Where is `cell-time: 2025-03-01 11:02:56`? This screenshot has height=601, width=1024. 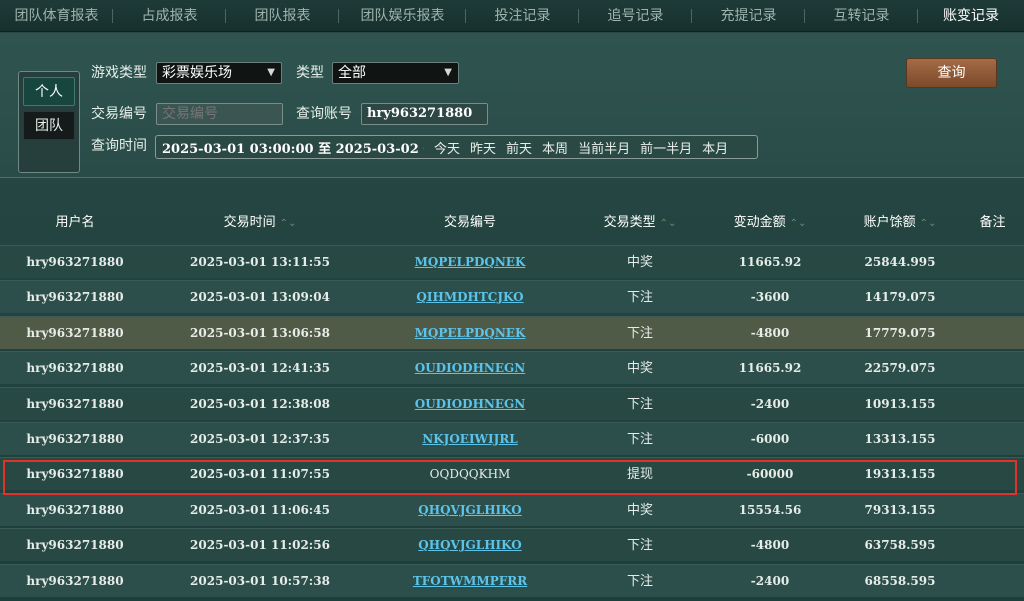 cell-time: 2025-03-01 11:02:56 is located at coordinates (260, 545).